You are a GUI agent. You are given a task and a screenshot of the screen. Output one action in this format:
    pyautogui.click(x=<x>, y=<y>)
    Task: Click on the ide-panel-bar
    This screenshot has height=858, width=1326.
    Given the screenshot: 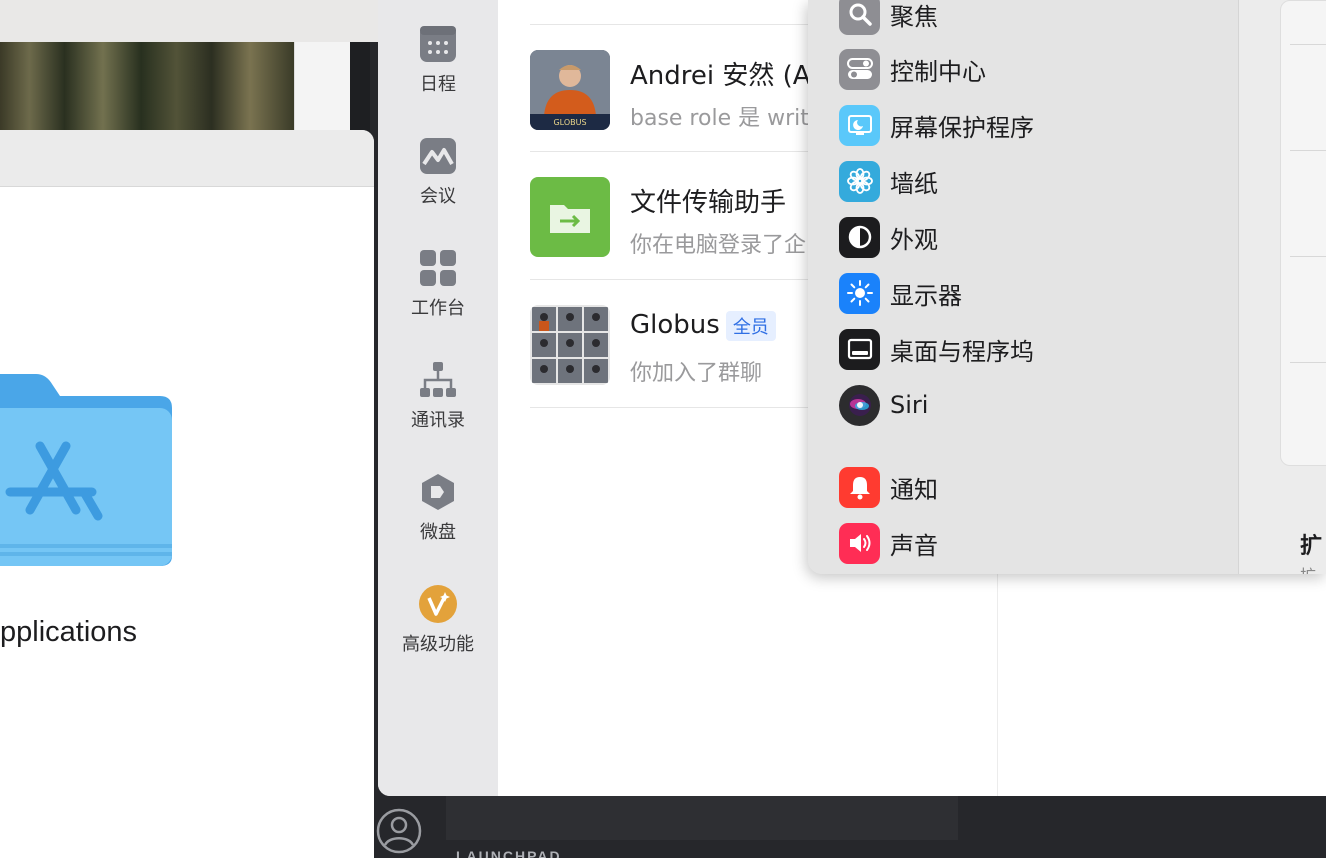 What is the action you would take?
    pyautogui.click(x=702, y=818)
    